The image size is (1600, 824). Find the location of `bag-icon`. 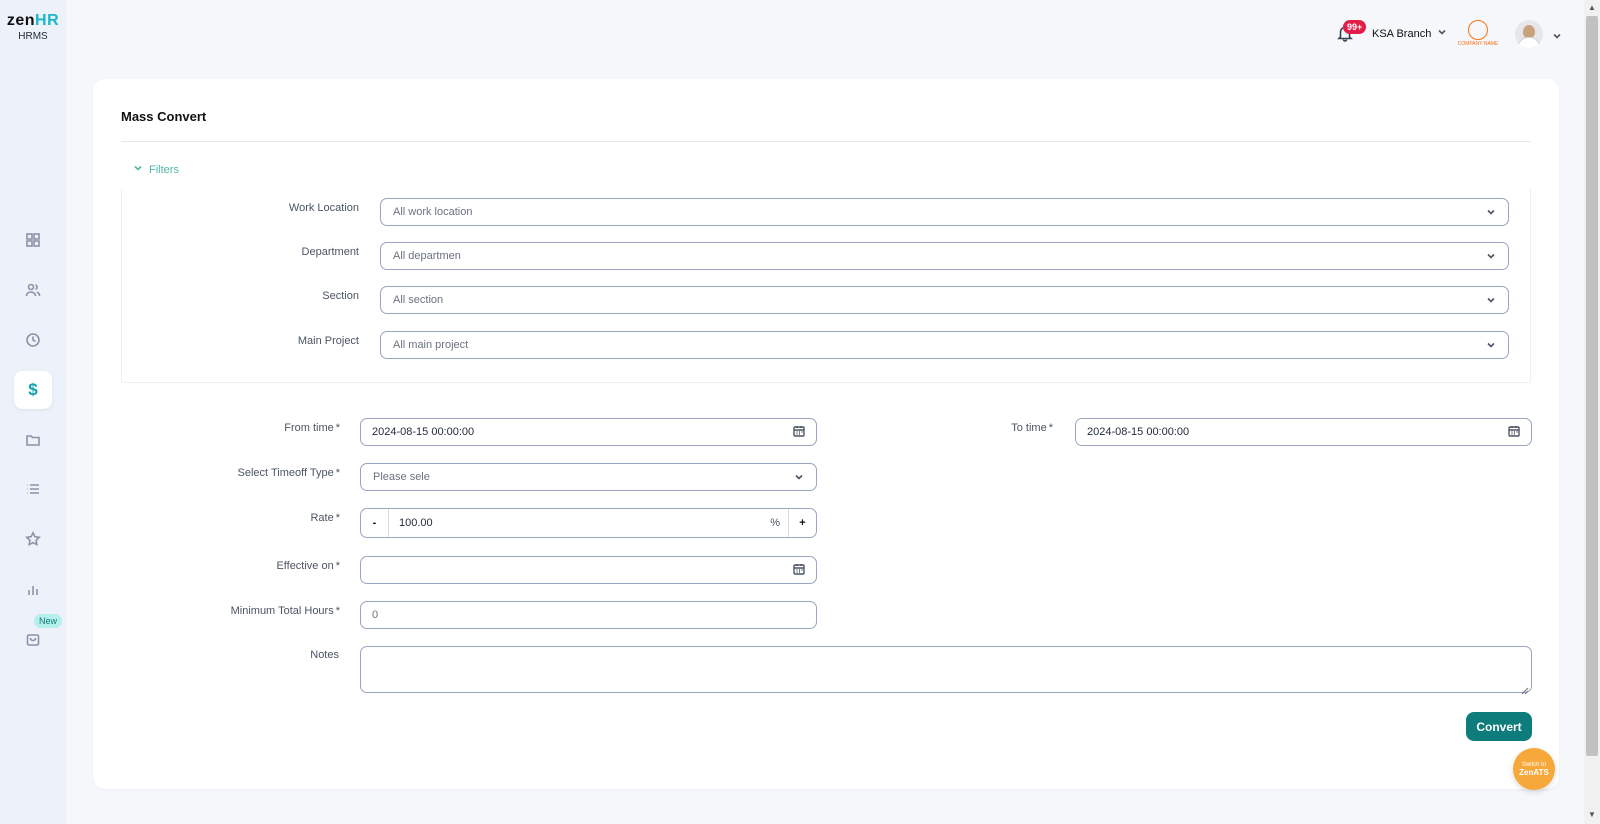

bag-icon is located at coordinates (33, 640).